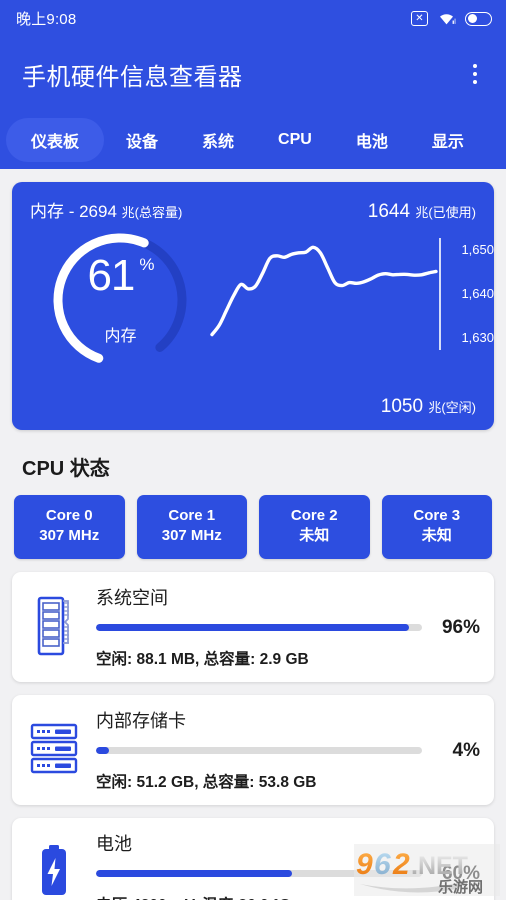  I want to click on kebab-menu-icon, so click(475, 74).